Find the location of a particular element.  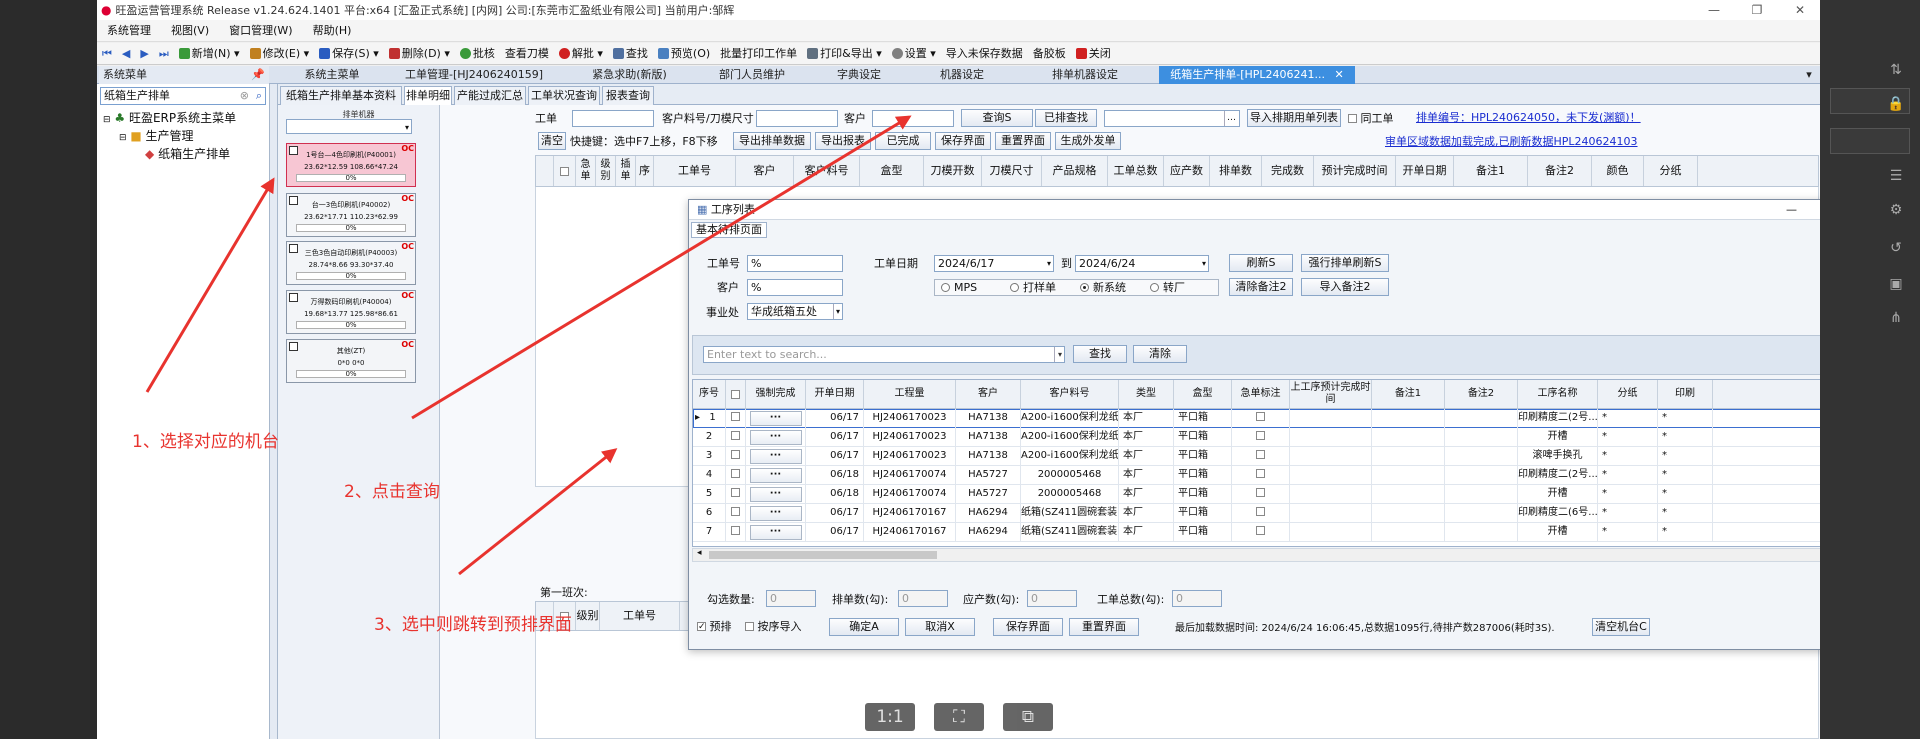

viewer-settings-icon: ⚙ is located at coordinates (1896, 211).